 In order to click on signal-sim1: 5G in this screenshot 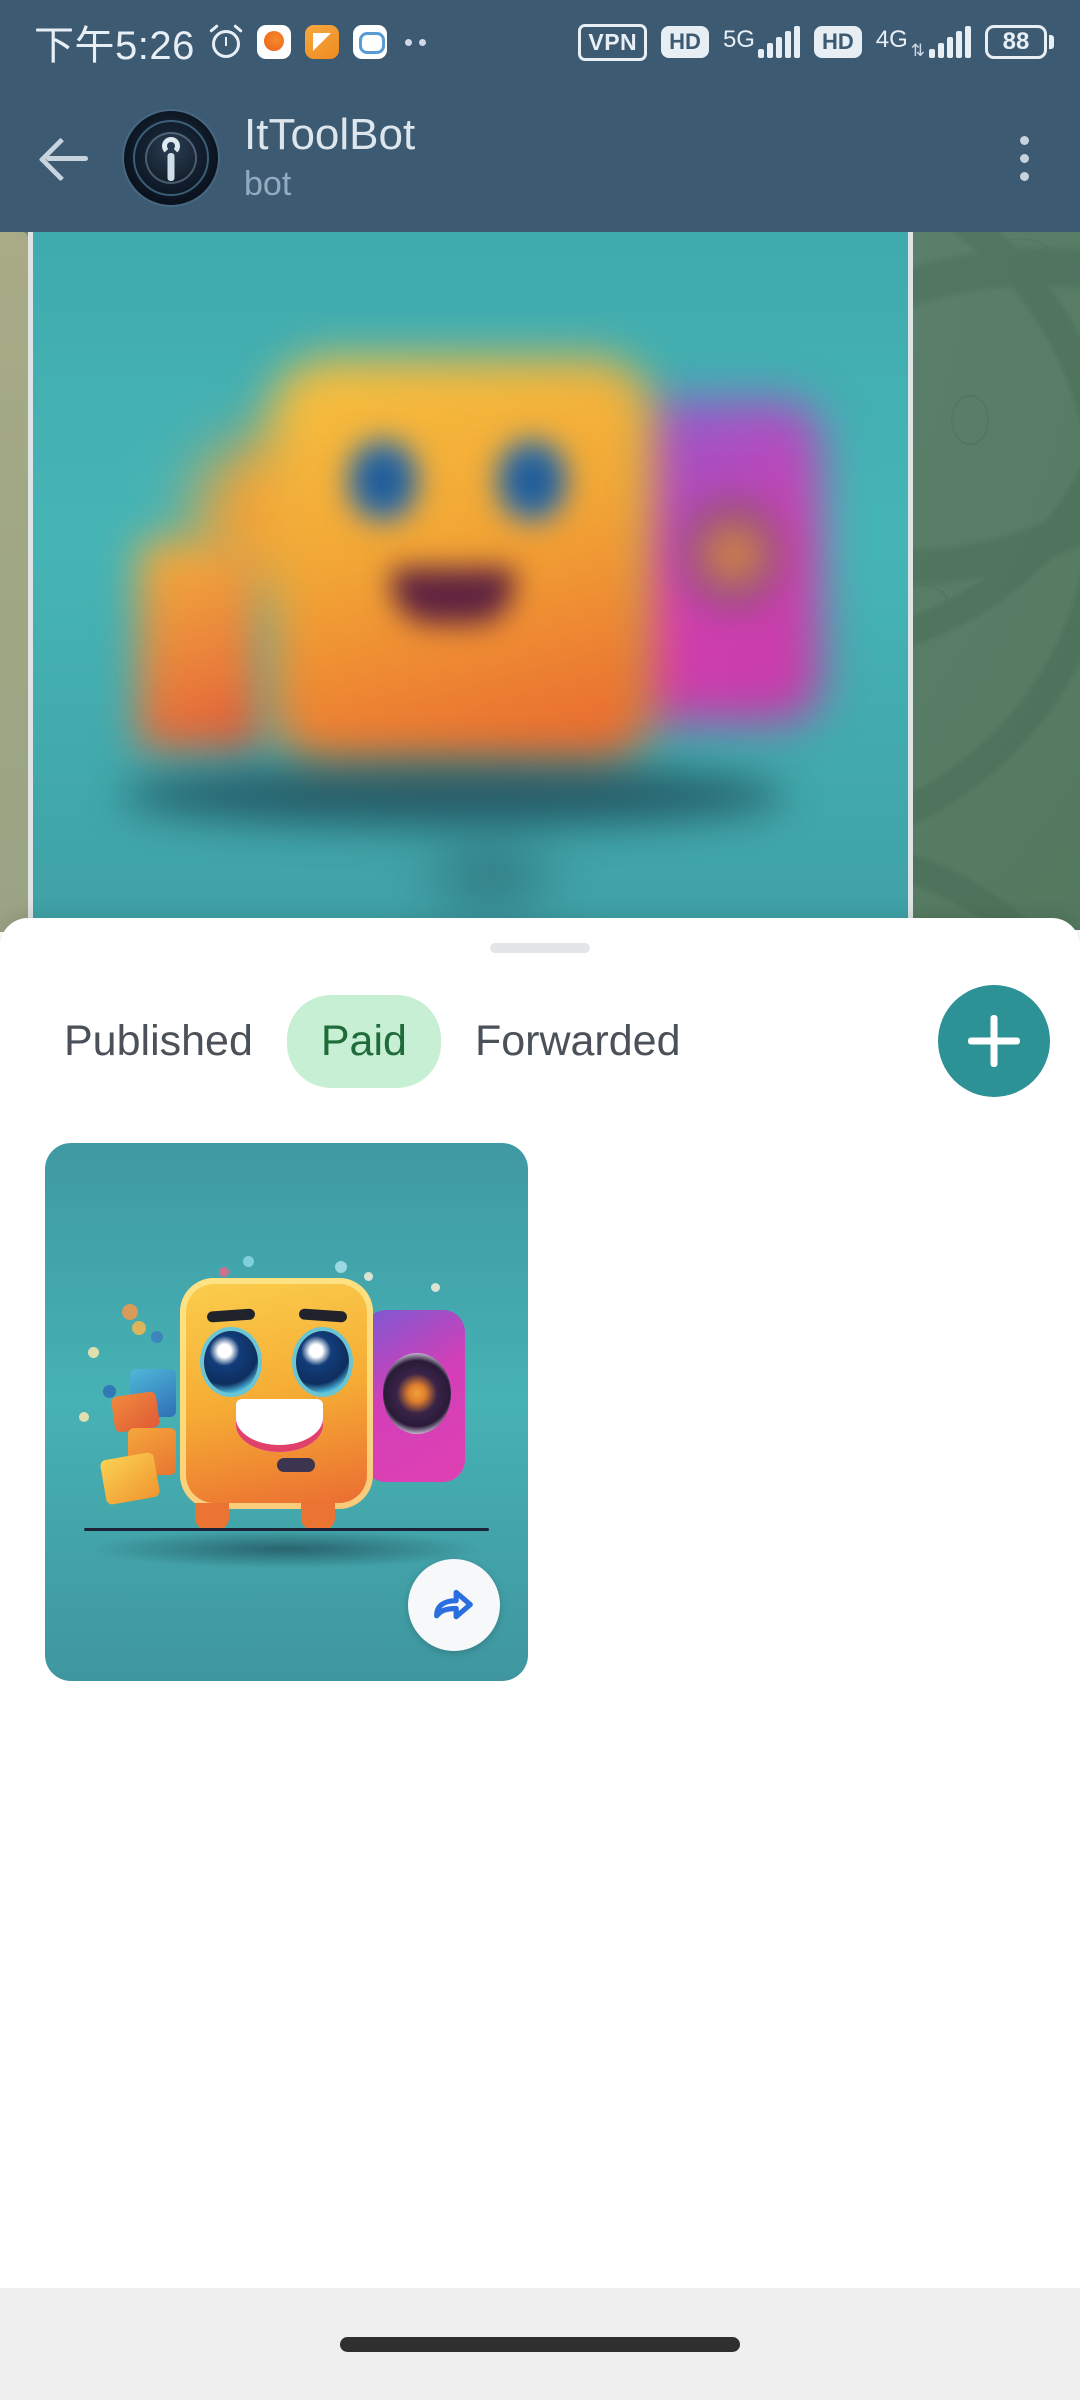, I will do `click(761, 42)`.